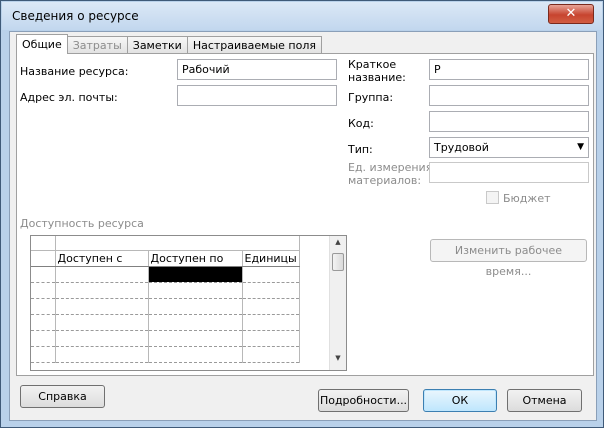 The width and height of the screenshot is (604, 428). What do you see at coordinates (509, 147) in the screenshot?
I see `type-select: Трудовой ▼` at bounding box center [509, 147].